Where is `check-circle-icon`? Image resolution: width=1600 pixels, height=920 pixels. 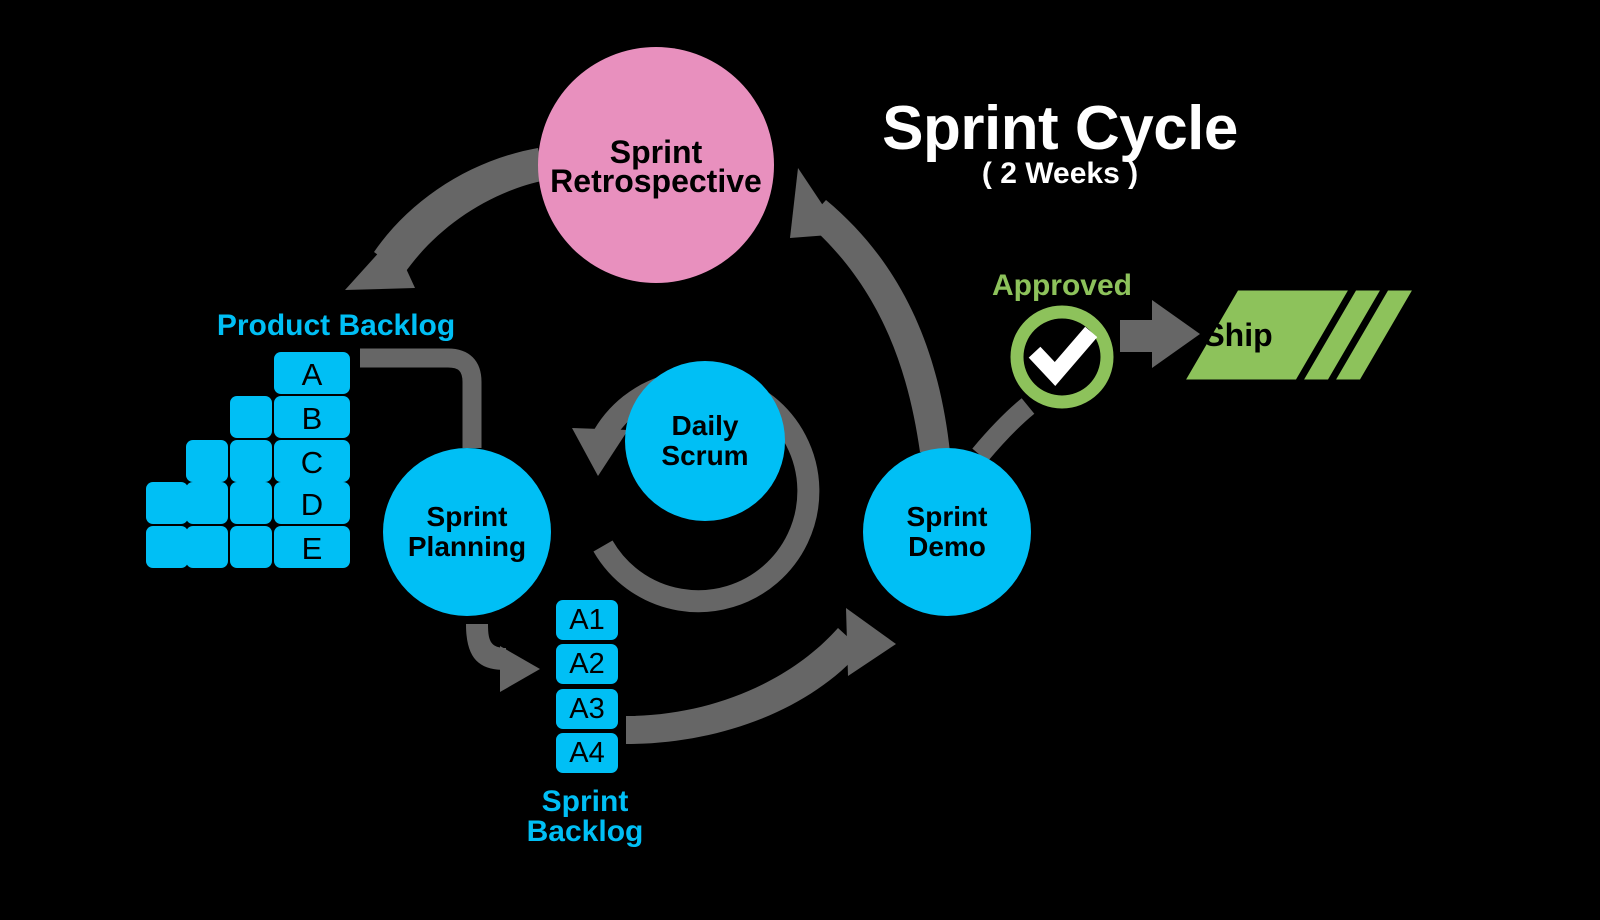
check-circle-icon is located at coordinates (1062, 357).